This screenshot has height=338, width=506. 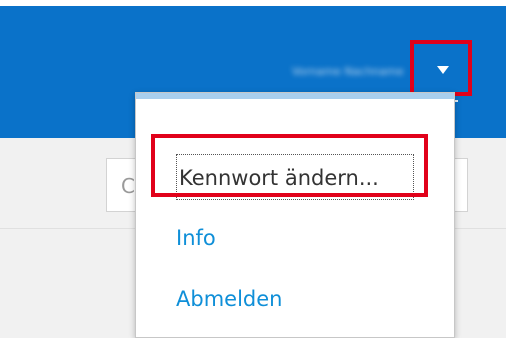 What do you see at coordinates (196, 238) in the screenshot?
I see `info-item: Info` at bounding box center [196, 238].